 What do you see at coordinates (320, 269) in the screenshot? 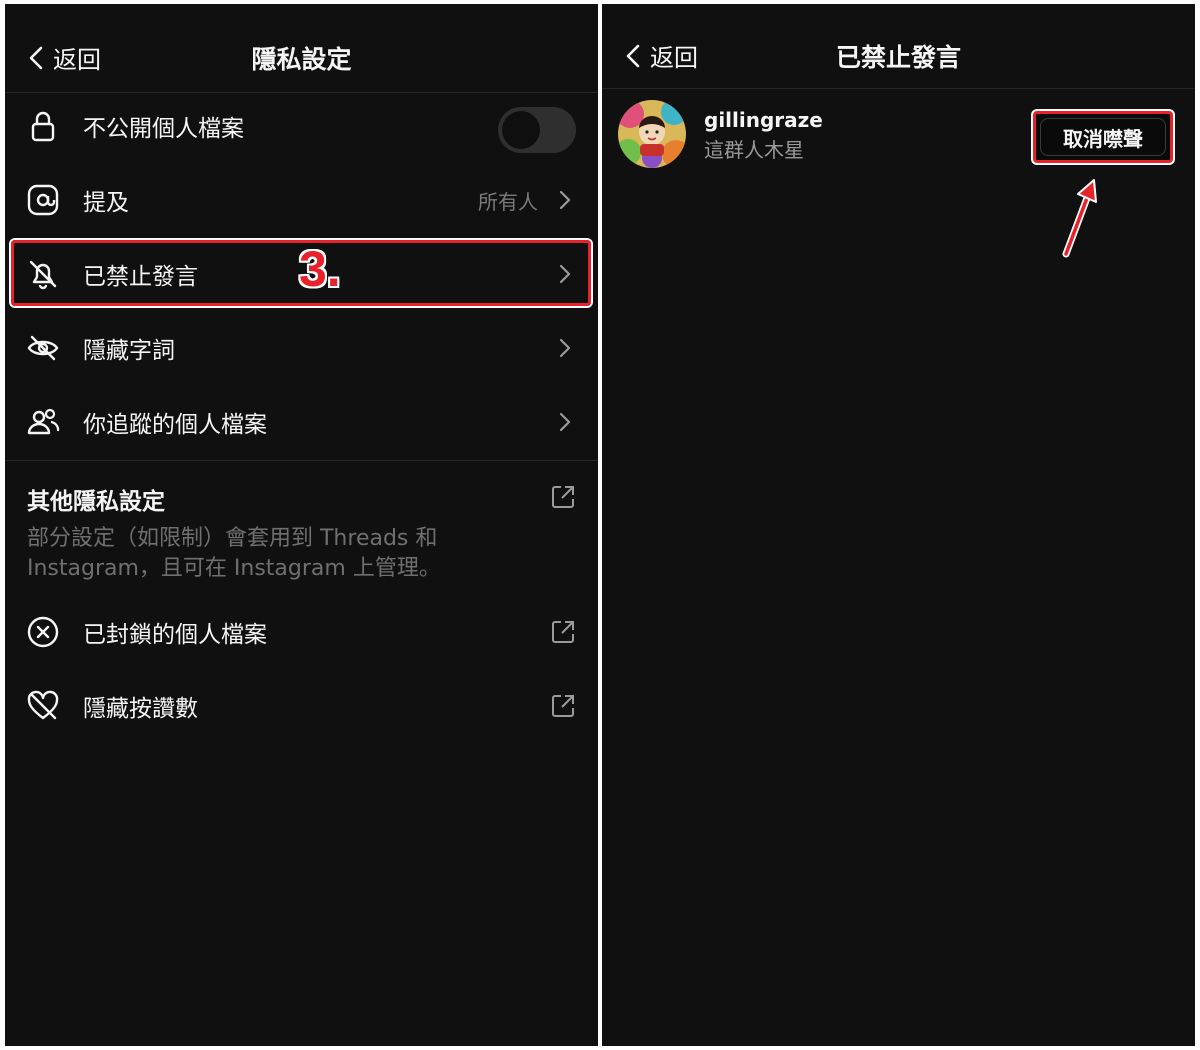
I see `annotation-step-number: 3.` at bounding box center [320, 269].